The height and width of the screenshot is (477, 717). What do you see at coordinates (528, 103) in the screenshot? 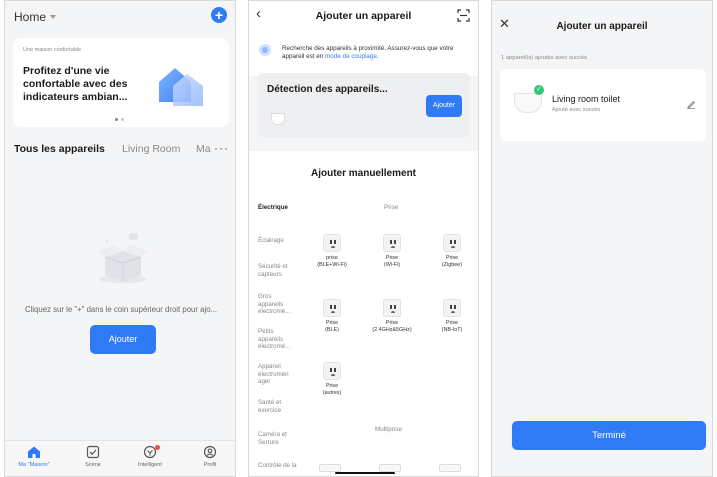
I see `toilet-device-icon` at bounding box center [528, 103].